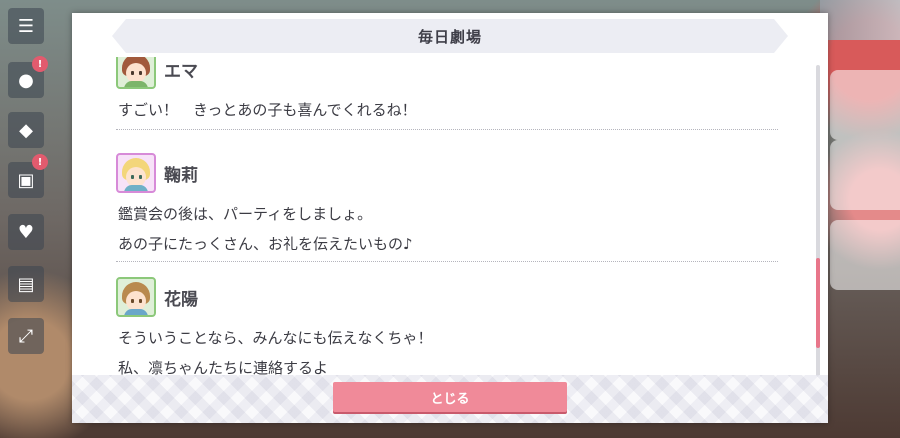 Image resolution: width=900 pixels, height=438 pixels. What do you see at coordinates (136, 73) in the screenshot?
I see `emma-avatar-icon` at bounding box center [136, 73].